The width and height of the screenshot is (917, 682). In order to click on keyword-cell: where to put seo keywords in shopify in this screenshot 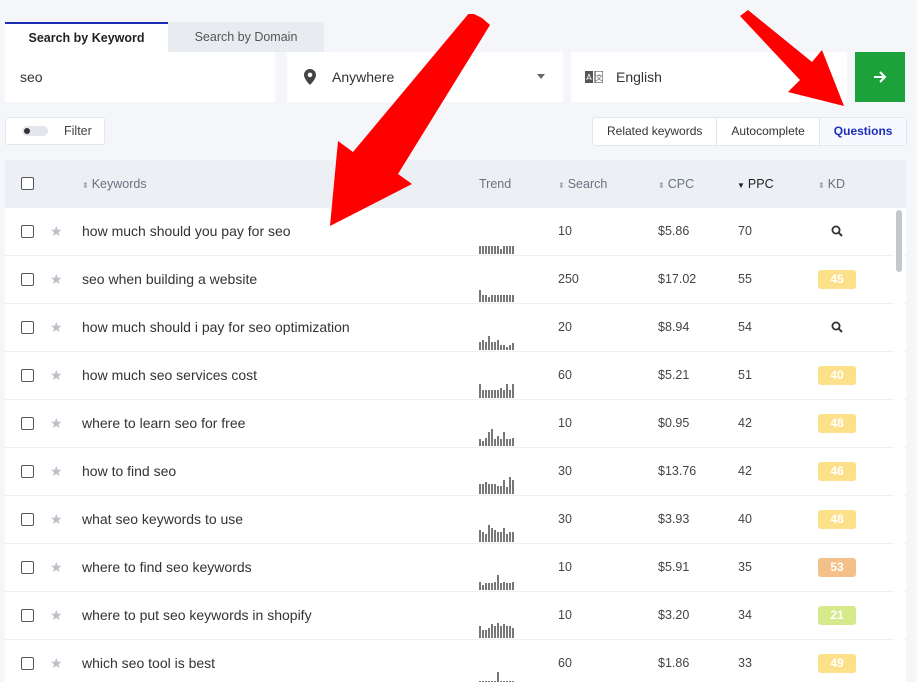, I will do `click(197, 615)`.